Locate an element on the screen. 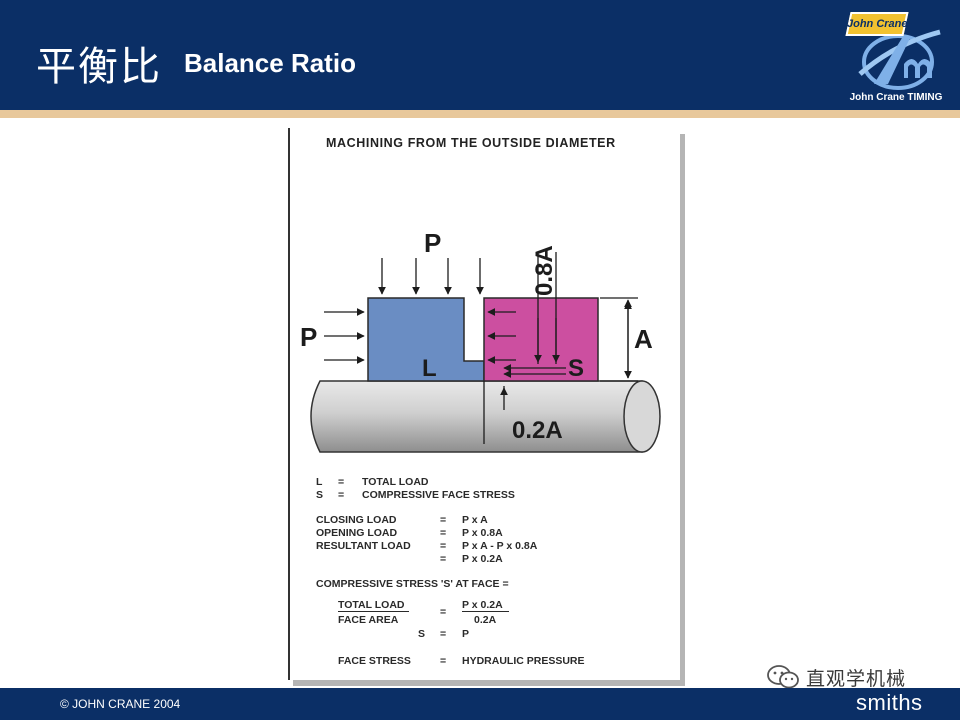  fraction-left-denominator: FACE AREA is located at coordinates (368, 620).